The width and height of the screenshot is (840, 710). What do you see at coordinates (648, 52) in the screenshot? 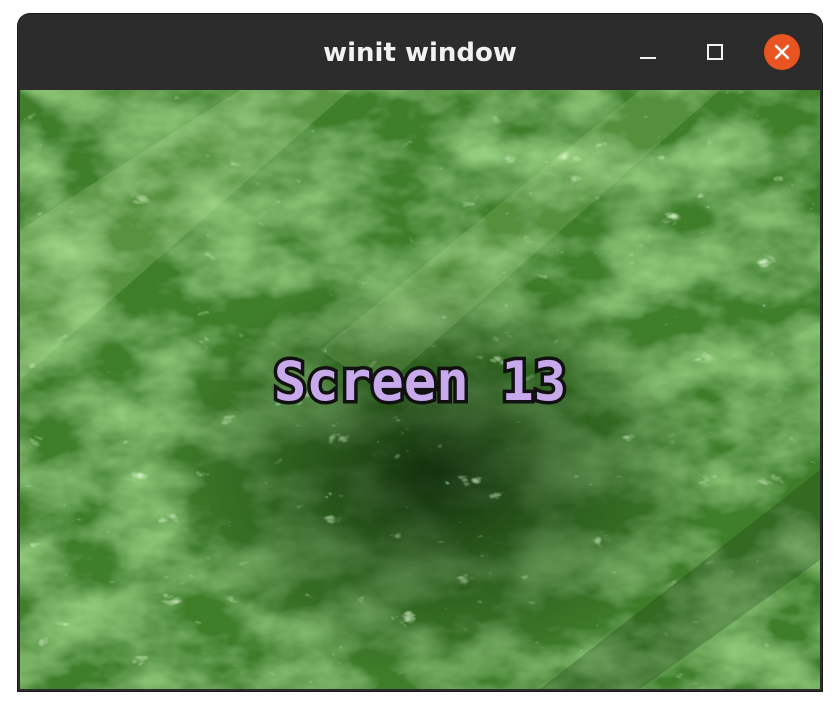
I see `minimize-button` at bounding box center [648, 52].